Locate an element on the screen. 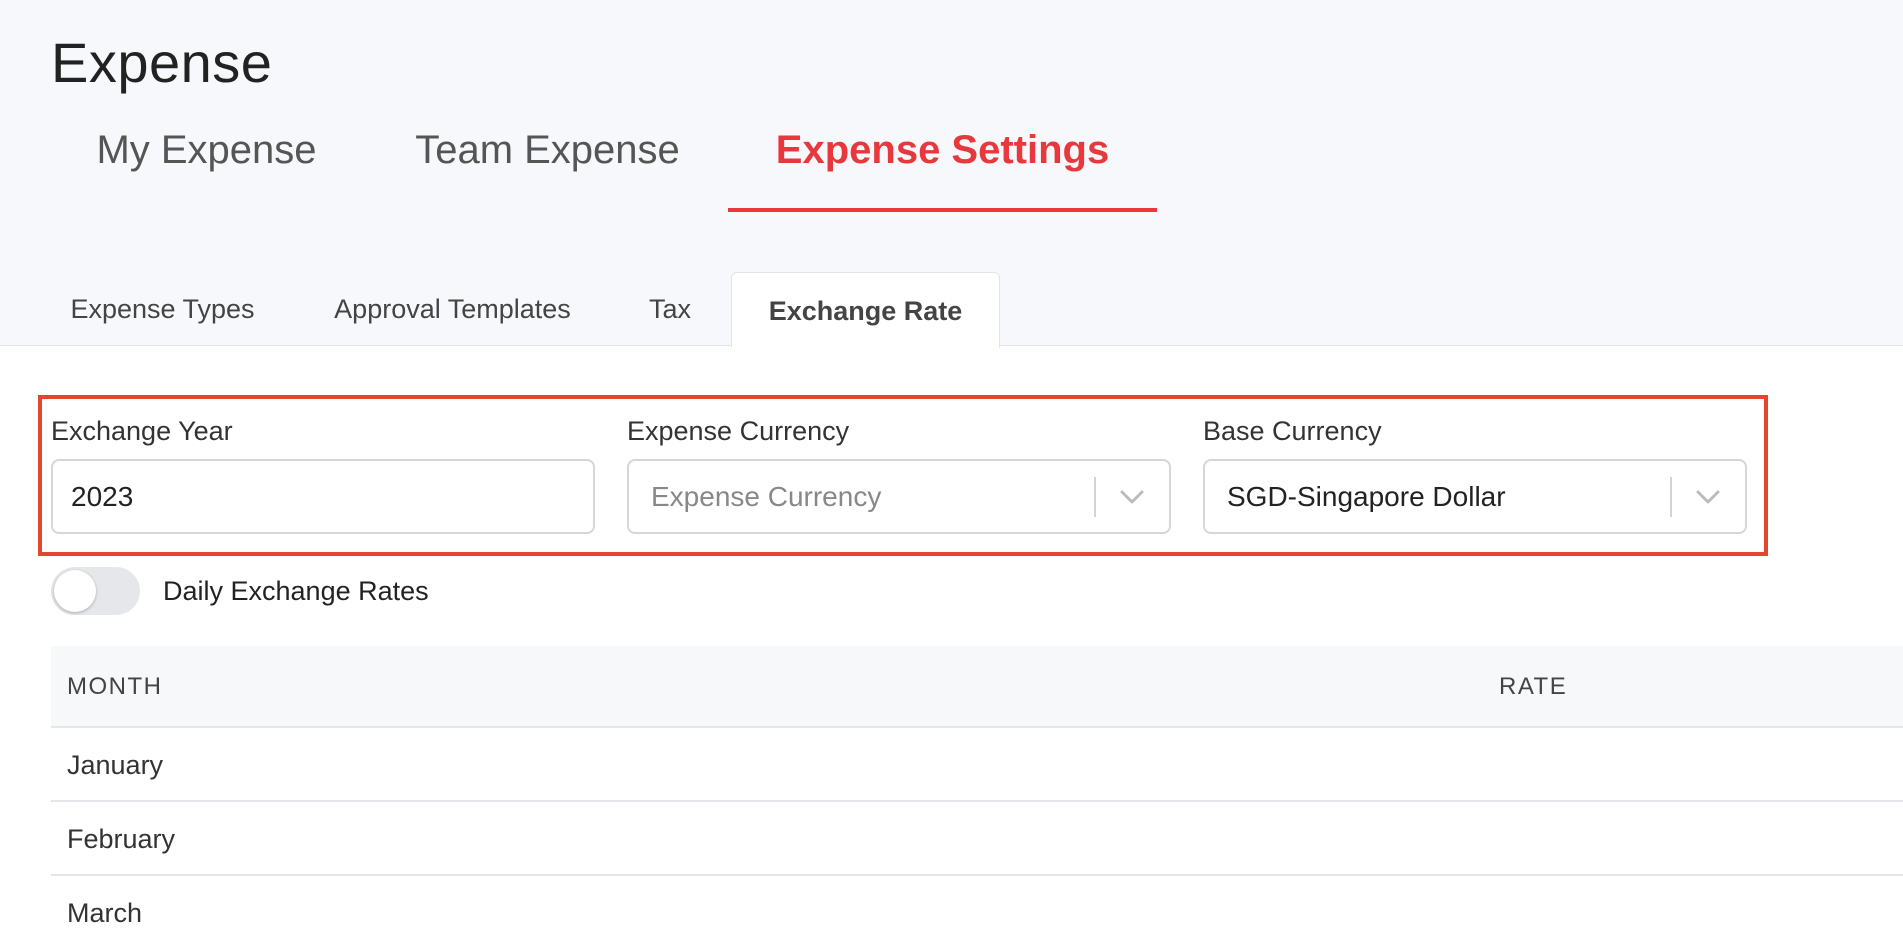 The width and height of the screenshot is (1903, 936). daily-exchange-rates-toggle is located at coordinates (95, 591).